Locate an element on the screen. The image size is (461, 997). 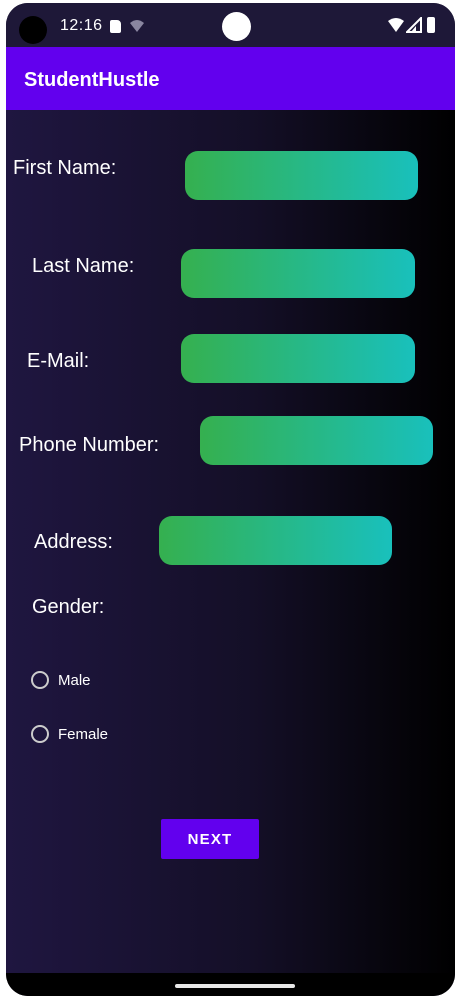
app-bar: StudentHustle is located at coordinates (230, 78).